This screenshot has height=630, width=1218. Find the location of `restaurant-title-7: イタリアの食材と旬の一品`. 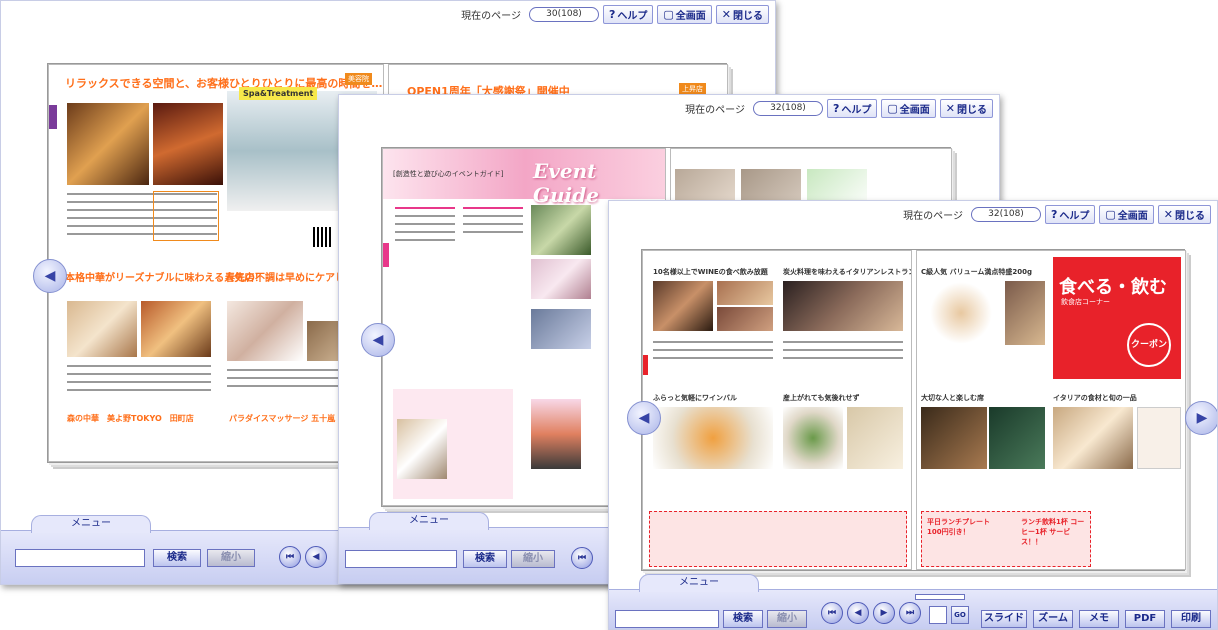

restaurant-title-7: イタリアの食材と旬の一品 is located at coordinates (1095, 398).